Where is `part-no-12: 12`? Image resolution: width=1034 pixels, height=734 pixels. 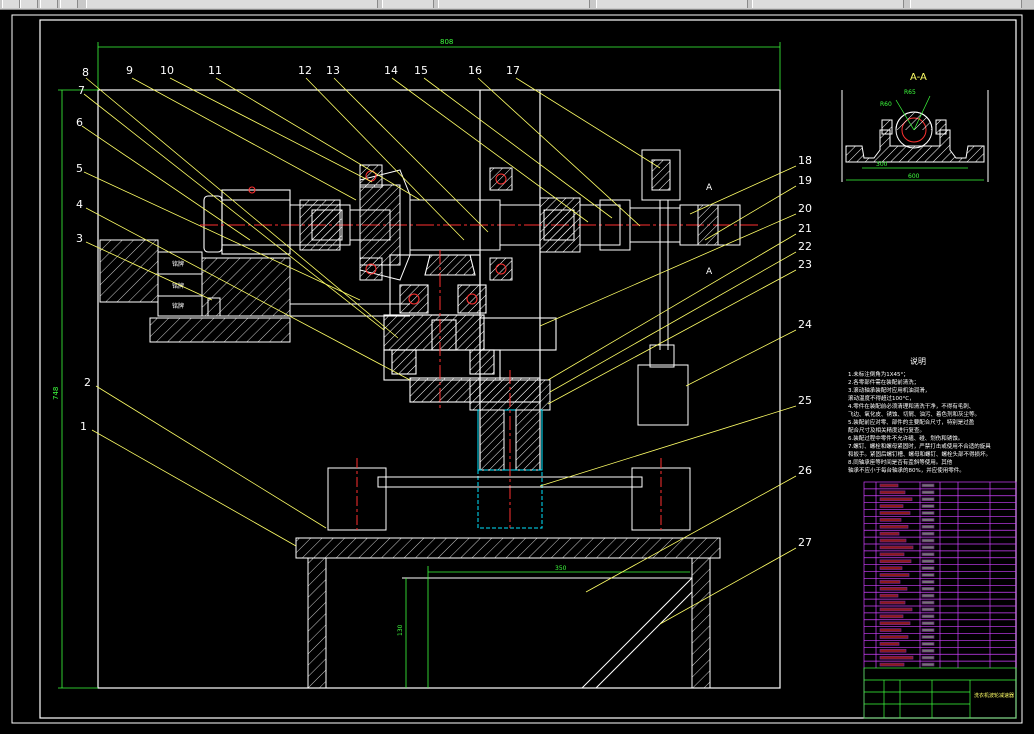
part-no-12: 12 is located at coordinates (305, 70).